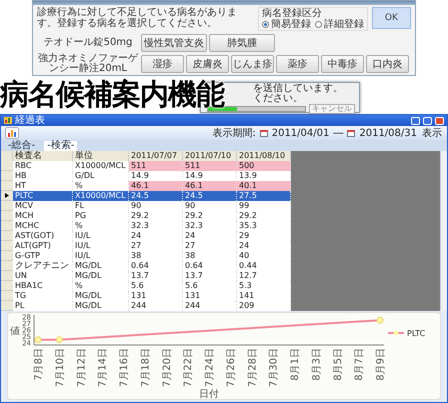  I want to click on table-cell: 27, so click(210, 246).